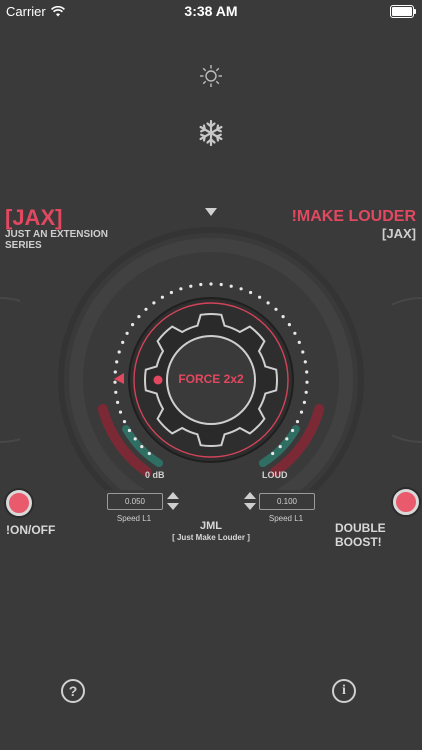 Image resolution: width=422 pixels, height=750 pixels. I want to click on battery-icon, so click(403, 11).